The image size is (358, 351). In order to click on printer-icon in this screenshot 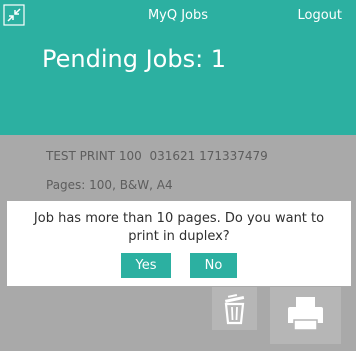, I will do `click(305, 314)`.